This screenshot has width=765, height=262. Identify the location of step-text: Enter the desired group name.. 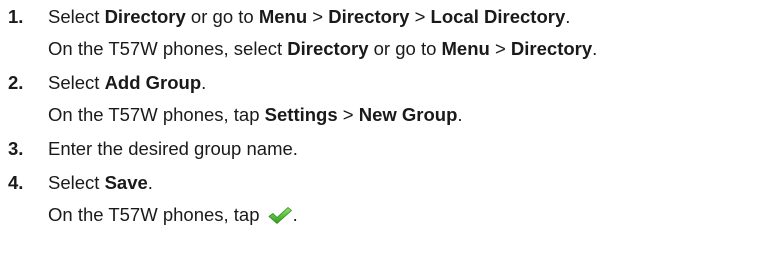
(173, 149).